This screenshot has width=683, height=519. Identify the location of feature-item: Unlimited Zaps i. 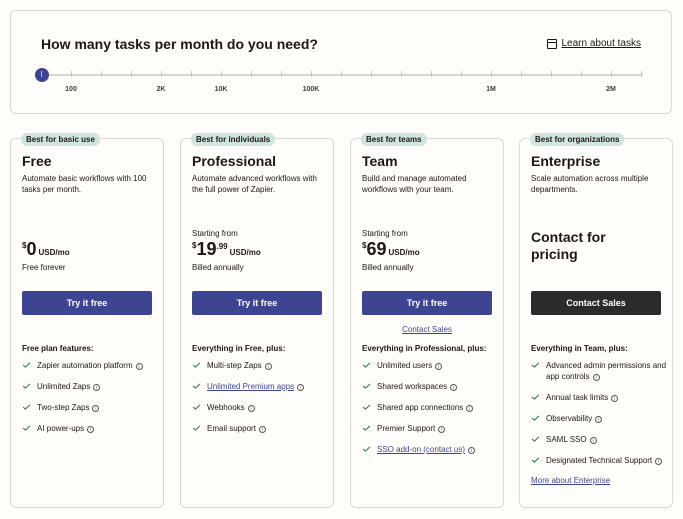
(91, 386).